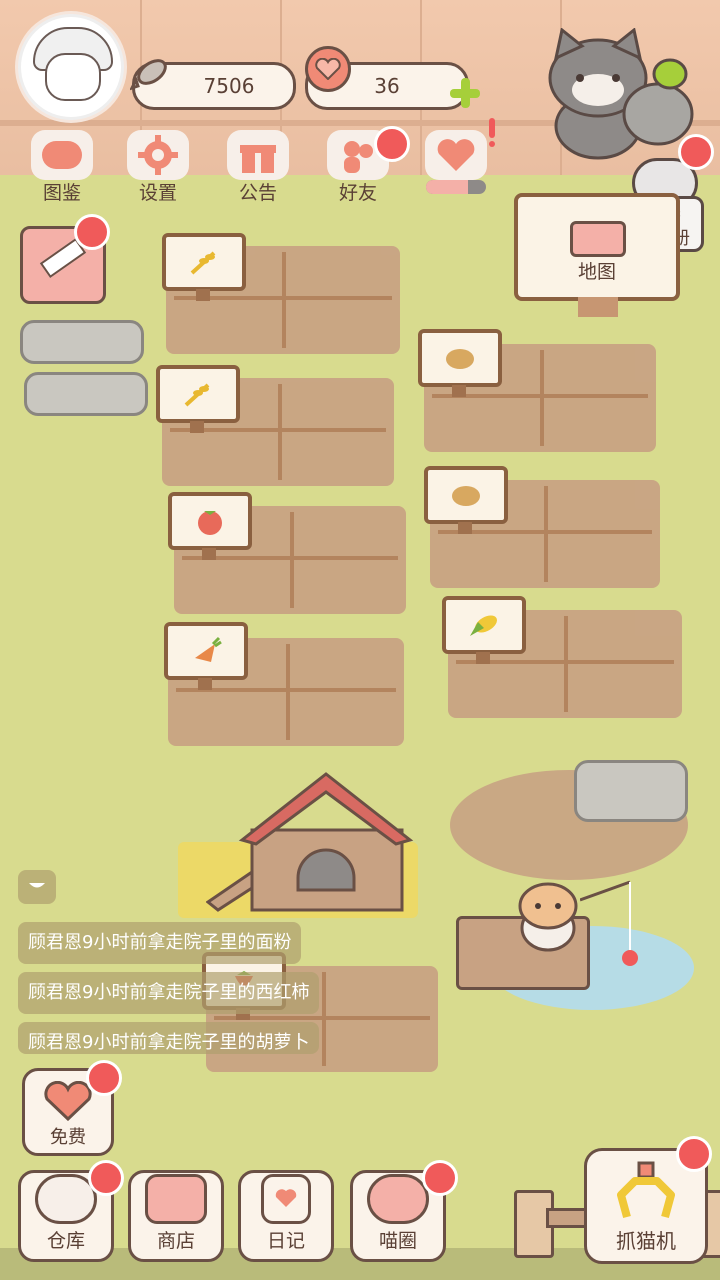 This screenshot has width=720, height=1280. I want to click on notification-item: 顾君恩9小时前拿走院子里的胡萝卜, so click(169, 1038).